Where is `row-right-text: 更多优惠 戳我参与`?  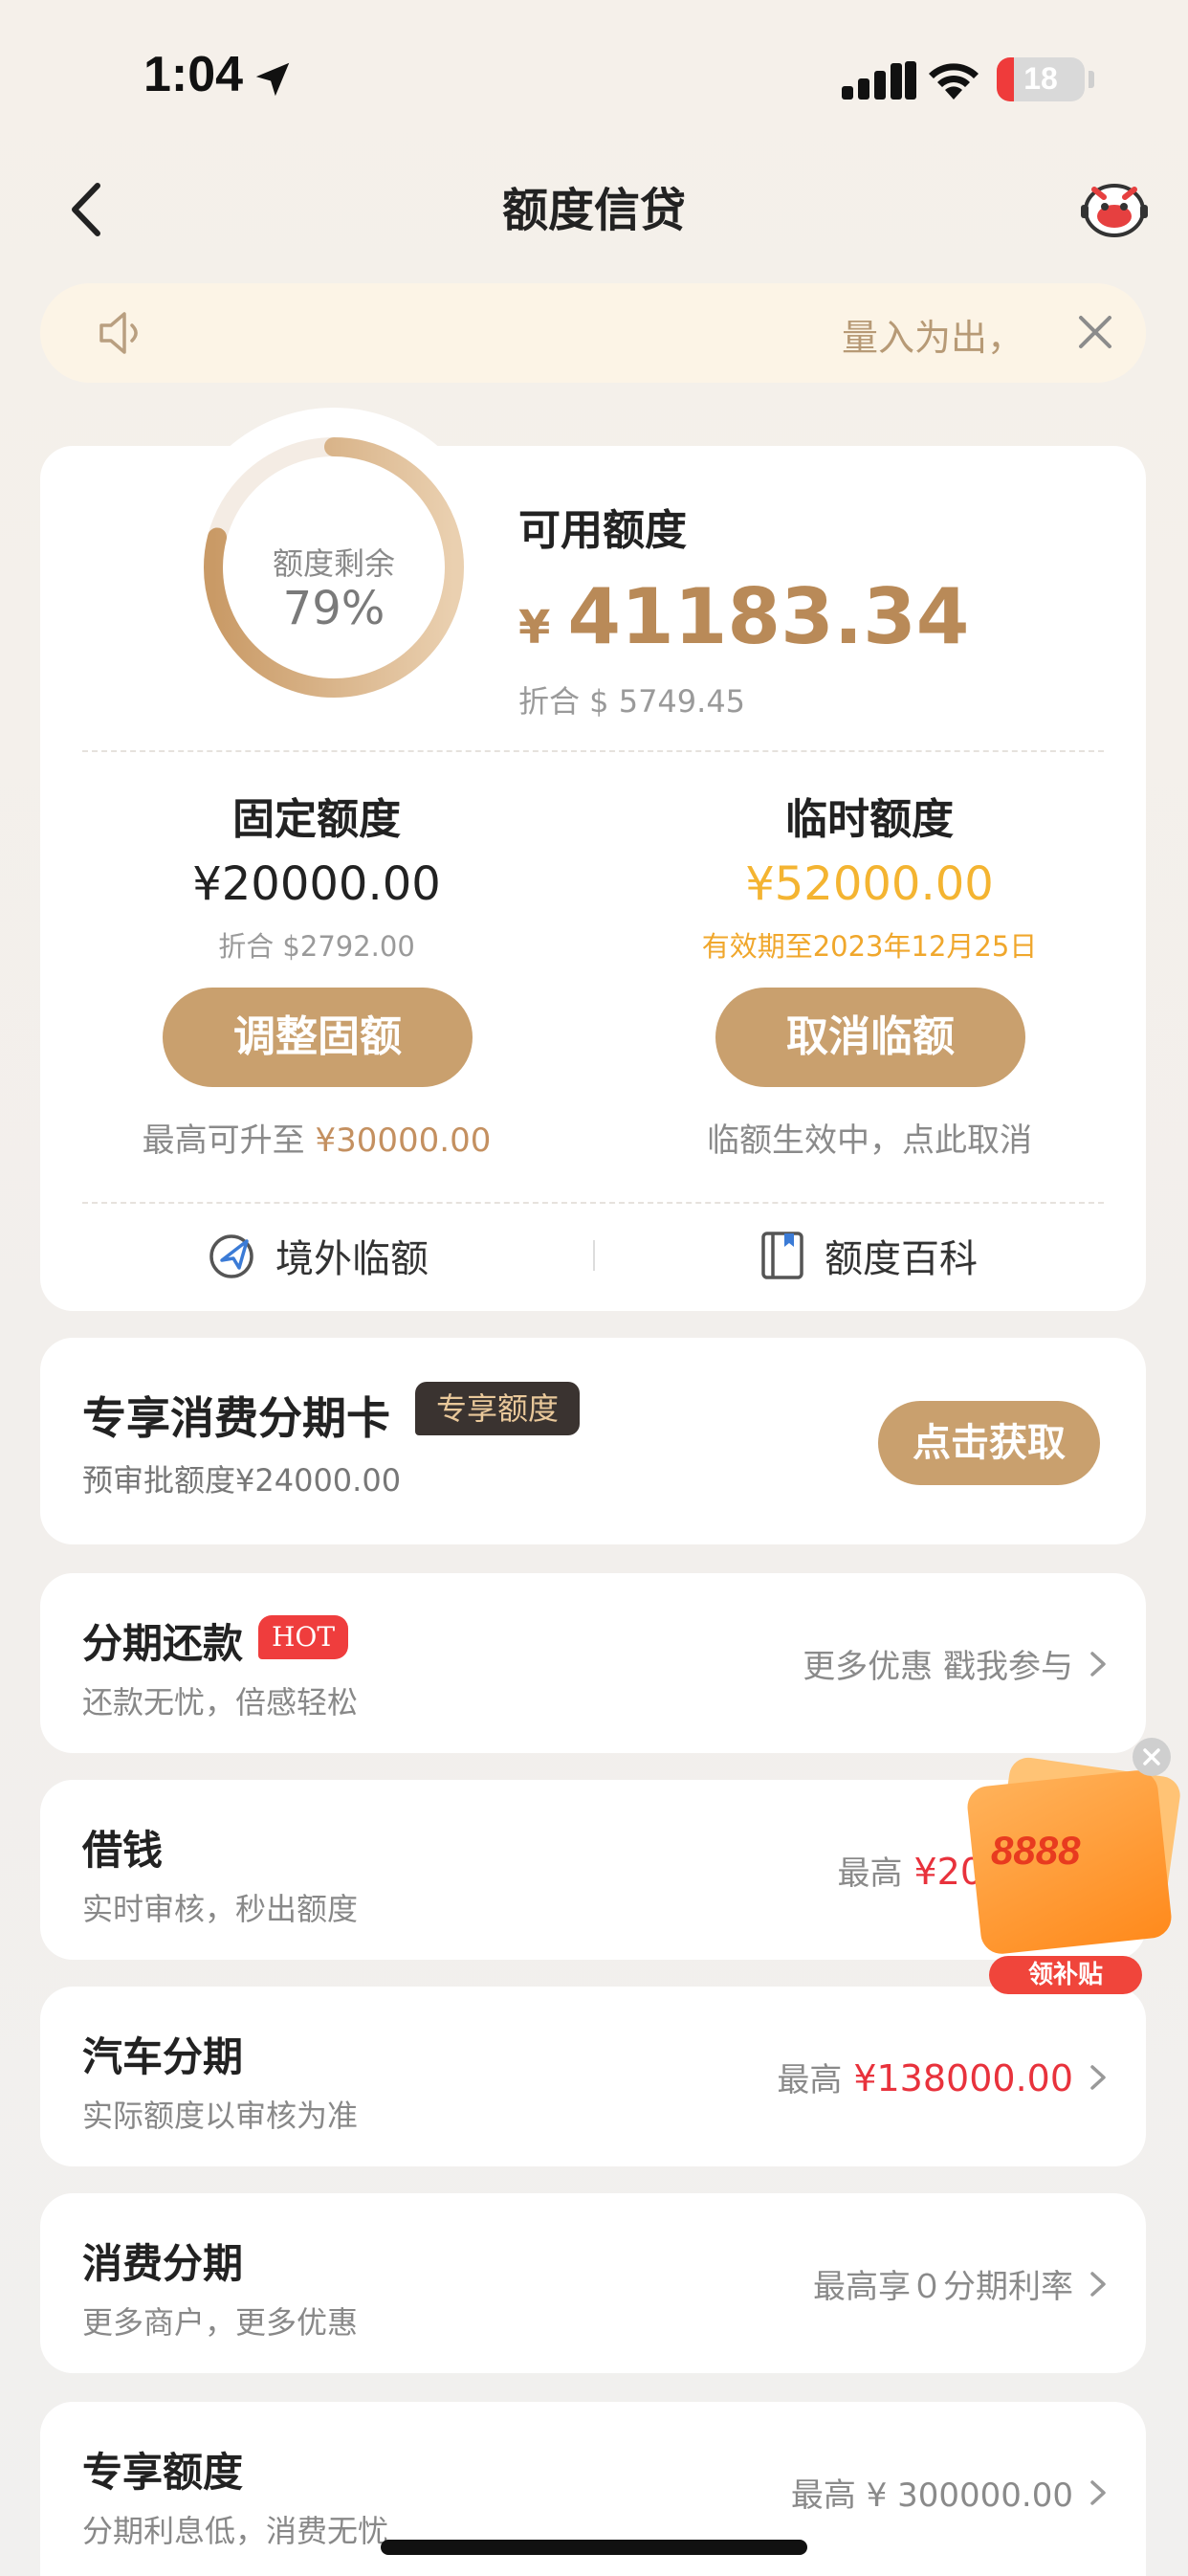 row-right-text: 更多优惠 戳我参与 is located at coordinates (938, 1667).